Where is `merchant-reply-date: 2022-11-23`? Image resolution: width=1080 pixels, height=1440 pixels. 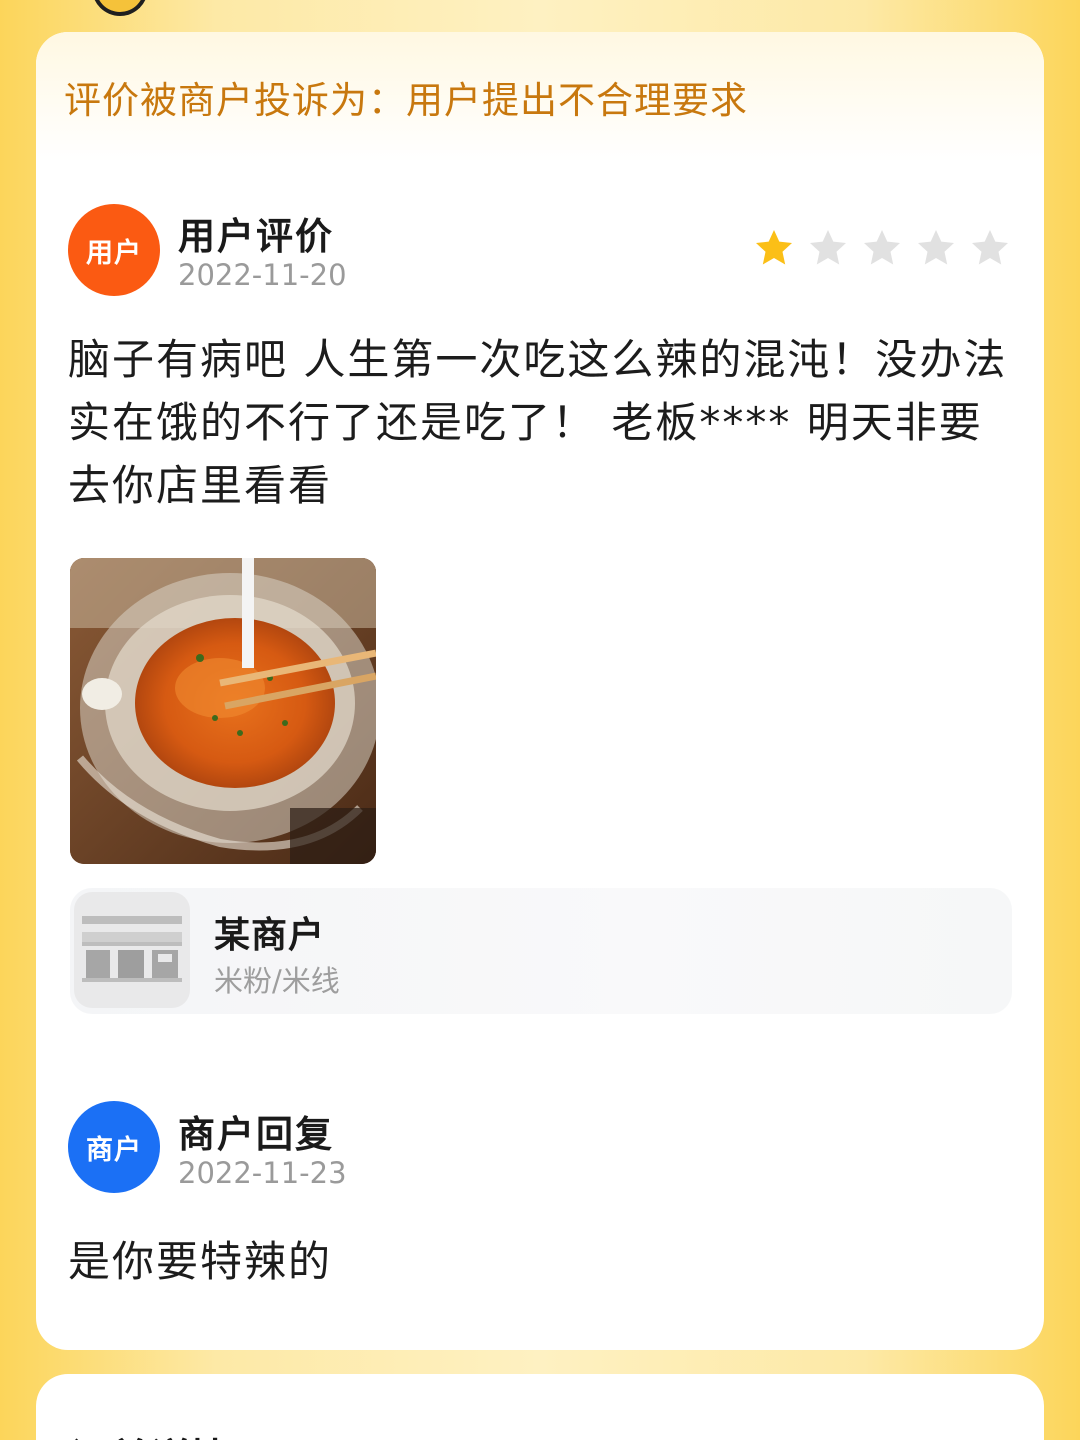 merchant-reply-date: 2022-11-23 is located at coordinates (262, 1173).